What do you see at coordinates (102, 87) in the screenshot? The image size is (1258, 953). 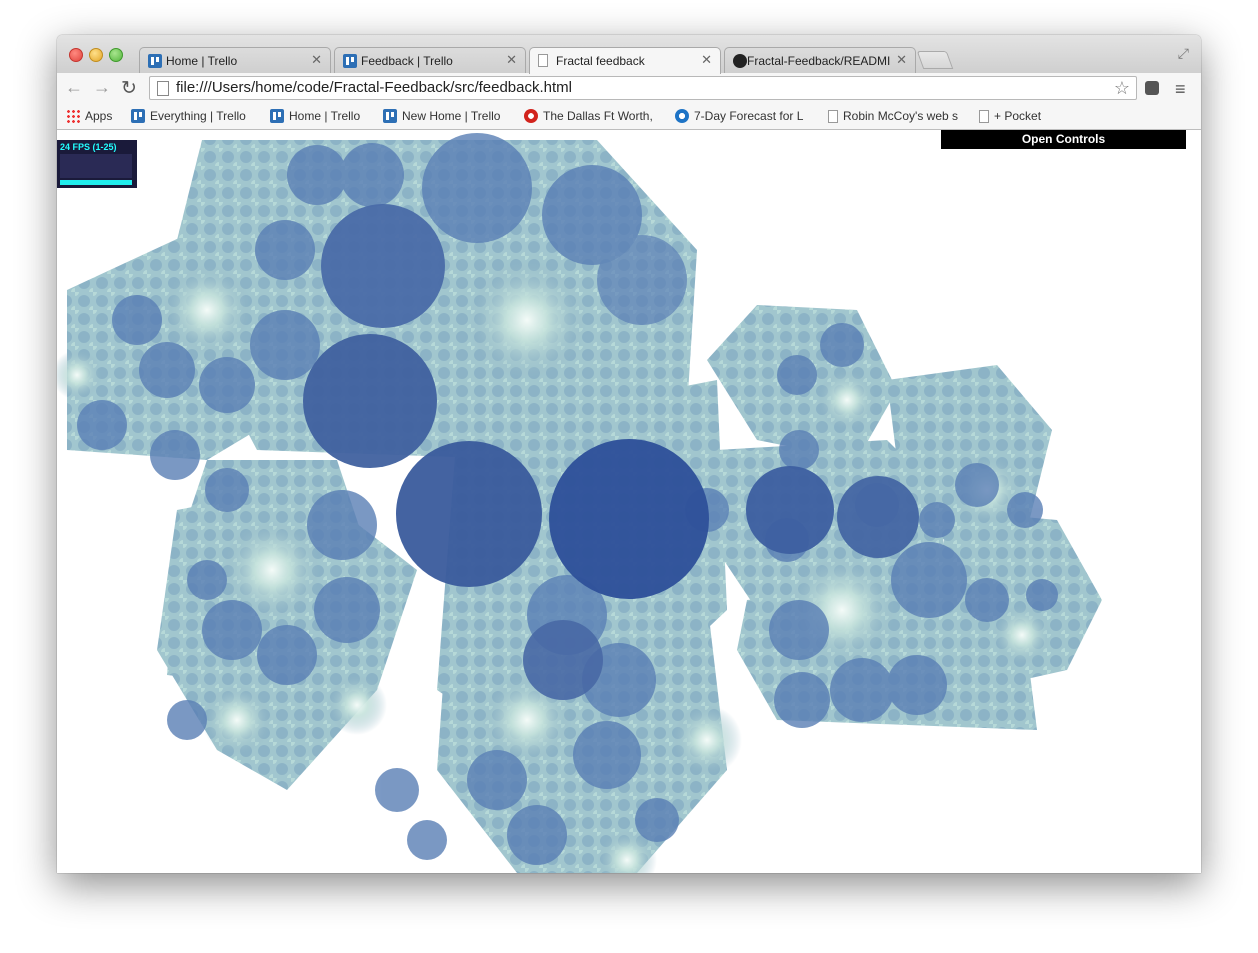 I see `forward-arrow-icon: →` at bounding box center [102, 87].